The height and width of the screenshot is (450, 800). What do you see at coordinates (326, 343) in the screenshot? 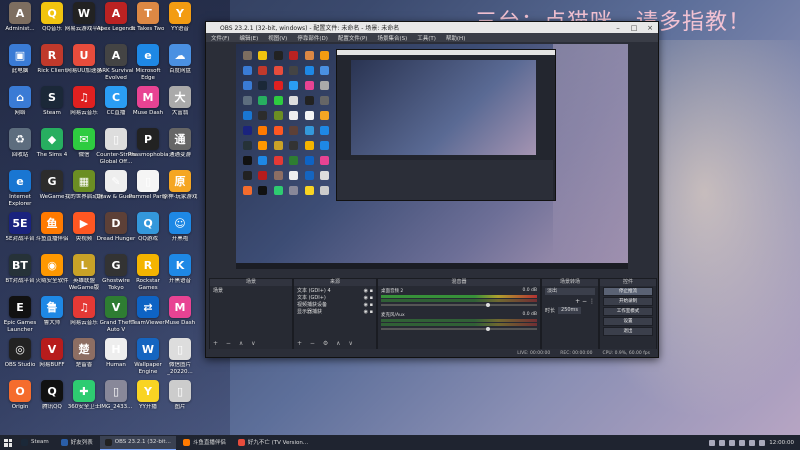
I see `sources-toolbar: + − ⚙ ∧ ∨` at bounding box center [326, 343].